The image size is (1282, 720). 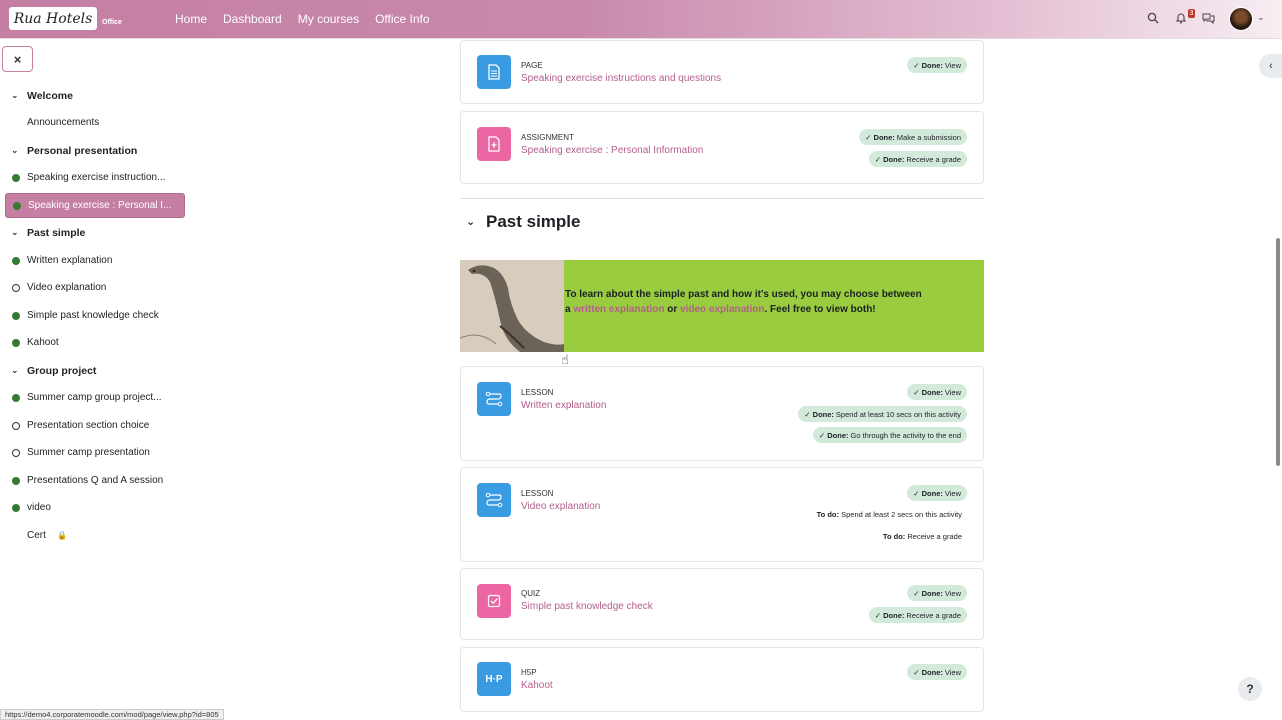 What do you see at coordinates (512, 306) in the screenshot?
I see `dinosaur-sketch-image` at bounding box center [512, 306].